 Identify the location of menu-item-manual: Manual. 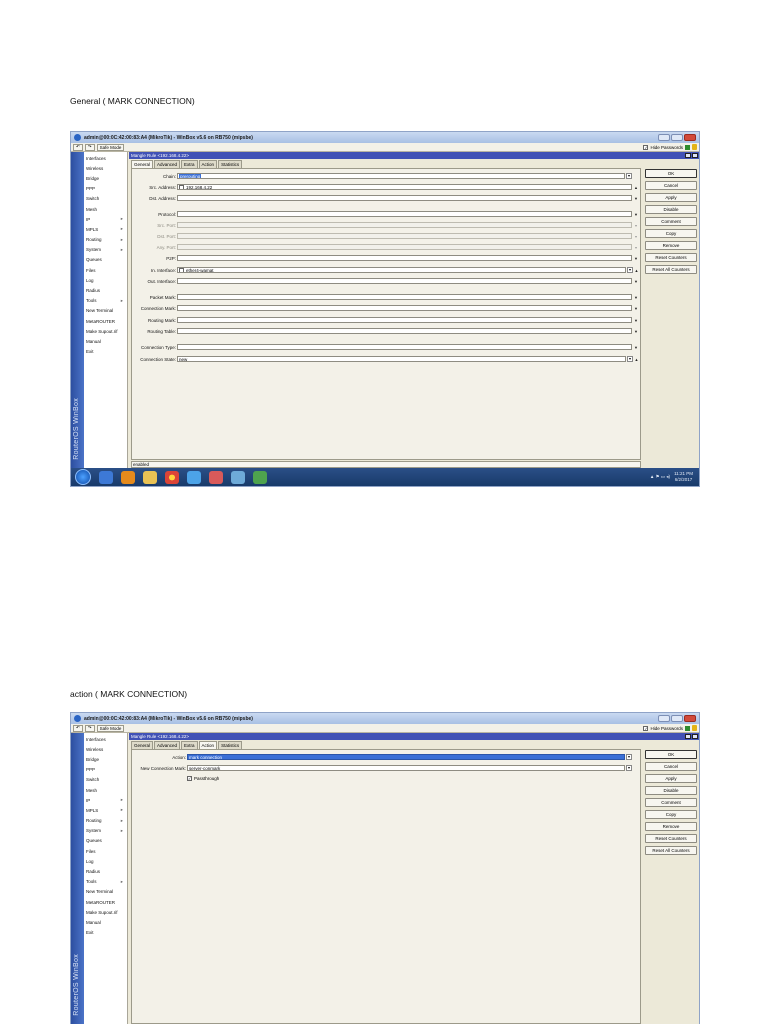
(105, 341).